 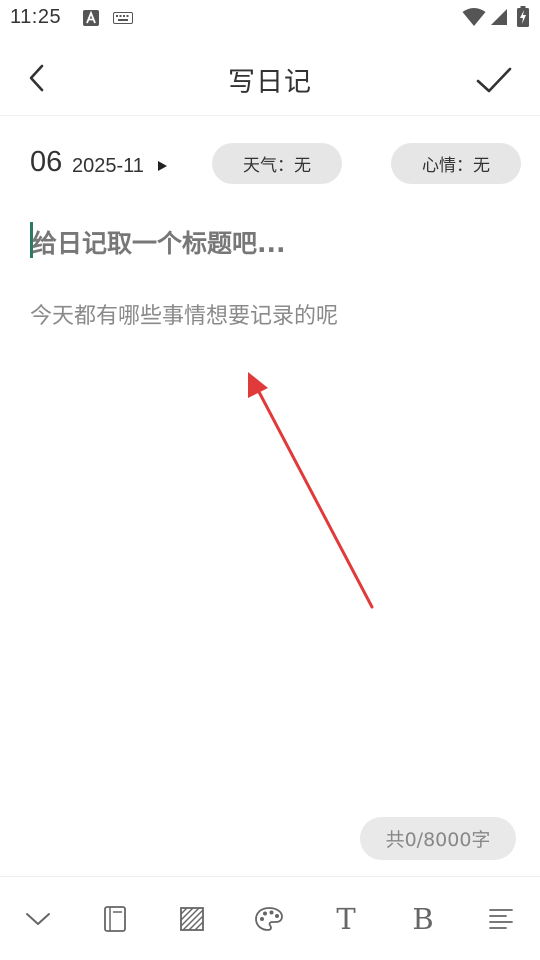 What do you see at coordinates (36, 17) in the screenshot?
I see `status-time: 11:25` at bounding box center [36, 17].